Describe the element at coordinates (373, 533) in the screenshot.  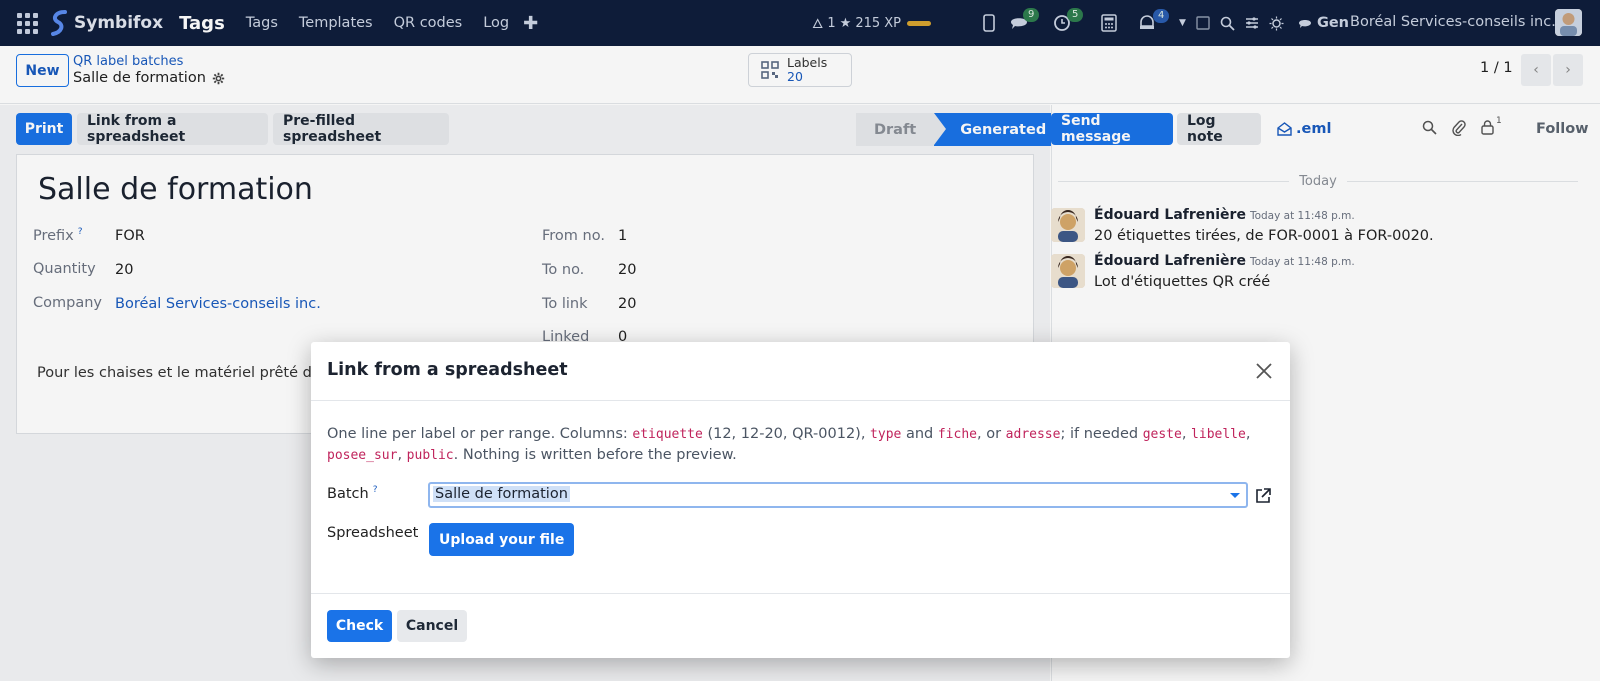
I see `spreadsheet-label: Spreadsheet` at that location.